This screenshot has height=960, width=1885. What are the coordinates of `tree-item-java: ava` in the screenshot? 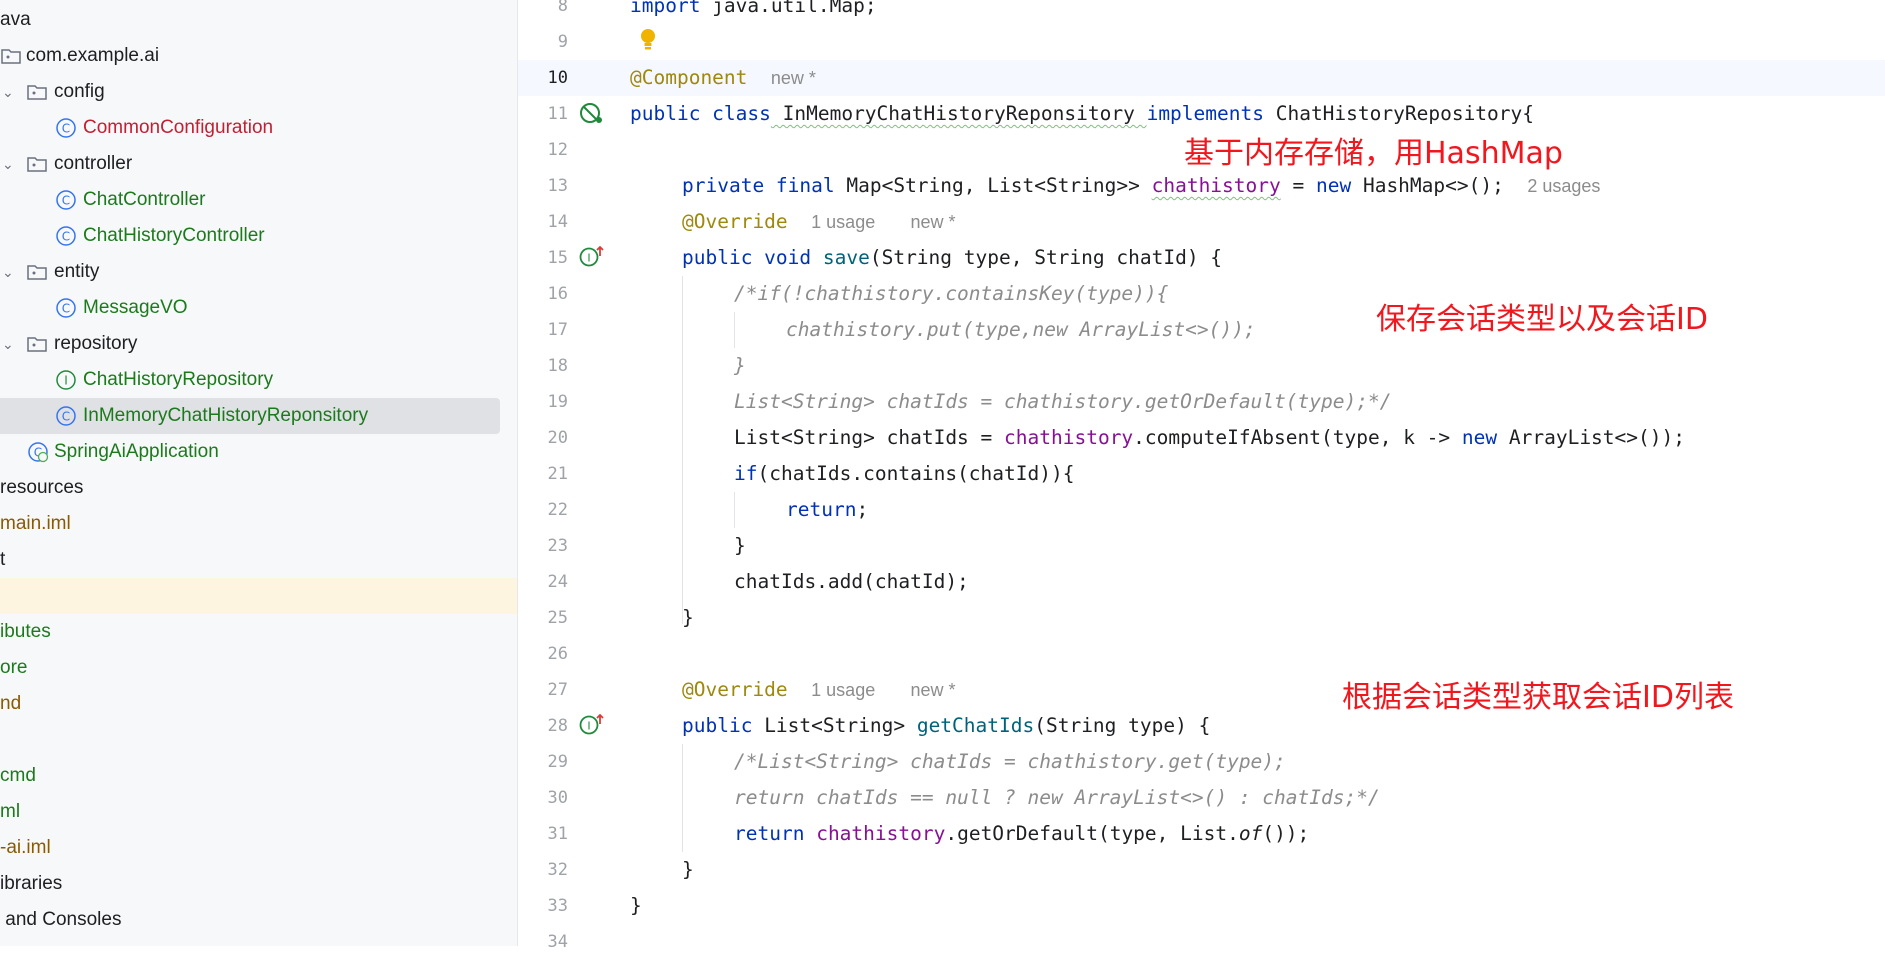 It's located at (258, 20).